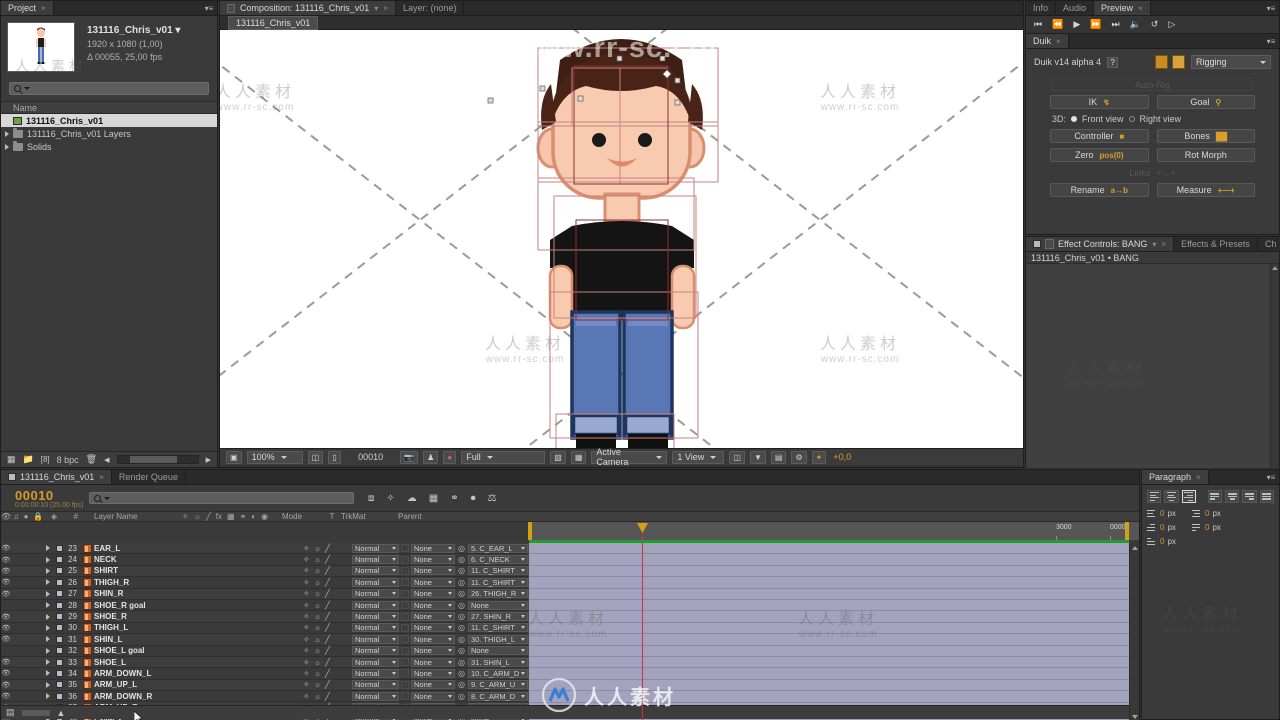 Image resolution: width=1280 pixels, height=720 pixels. Describe the element at coordinates (642, 531) in the screenshot. I see `playhead-ruler` at that location.